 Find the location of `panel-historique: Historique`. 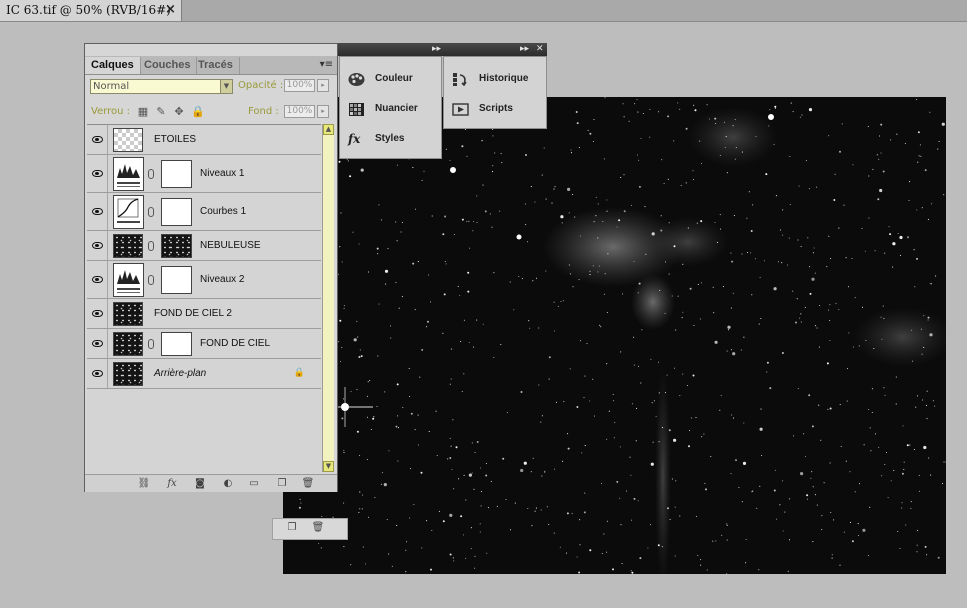

panel-historique: Historique is located at coordinates (495, 80).